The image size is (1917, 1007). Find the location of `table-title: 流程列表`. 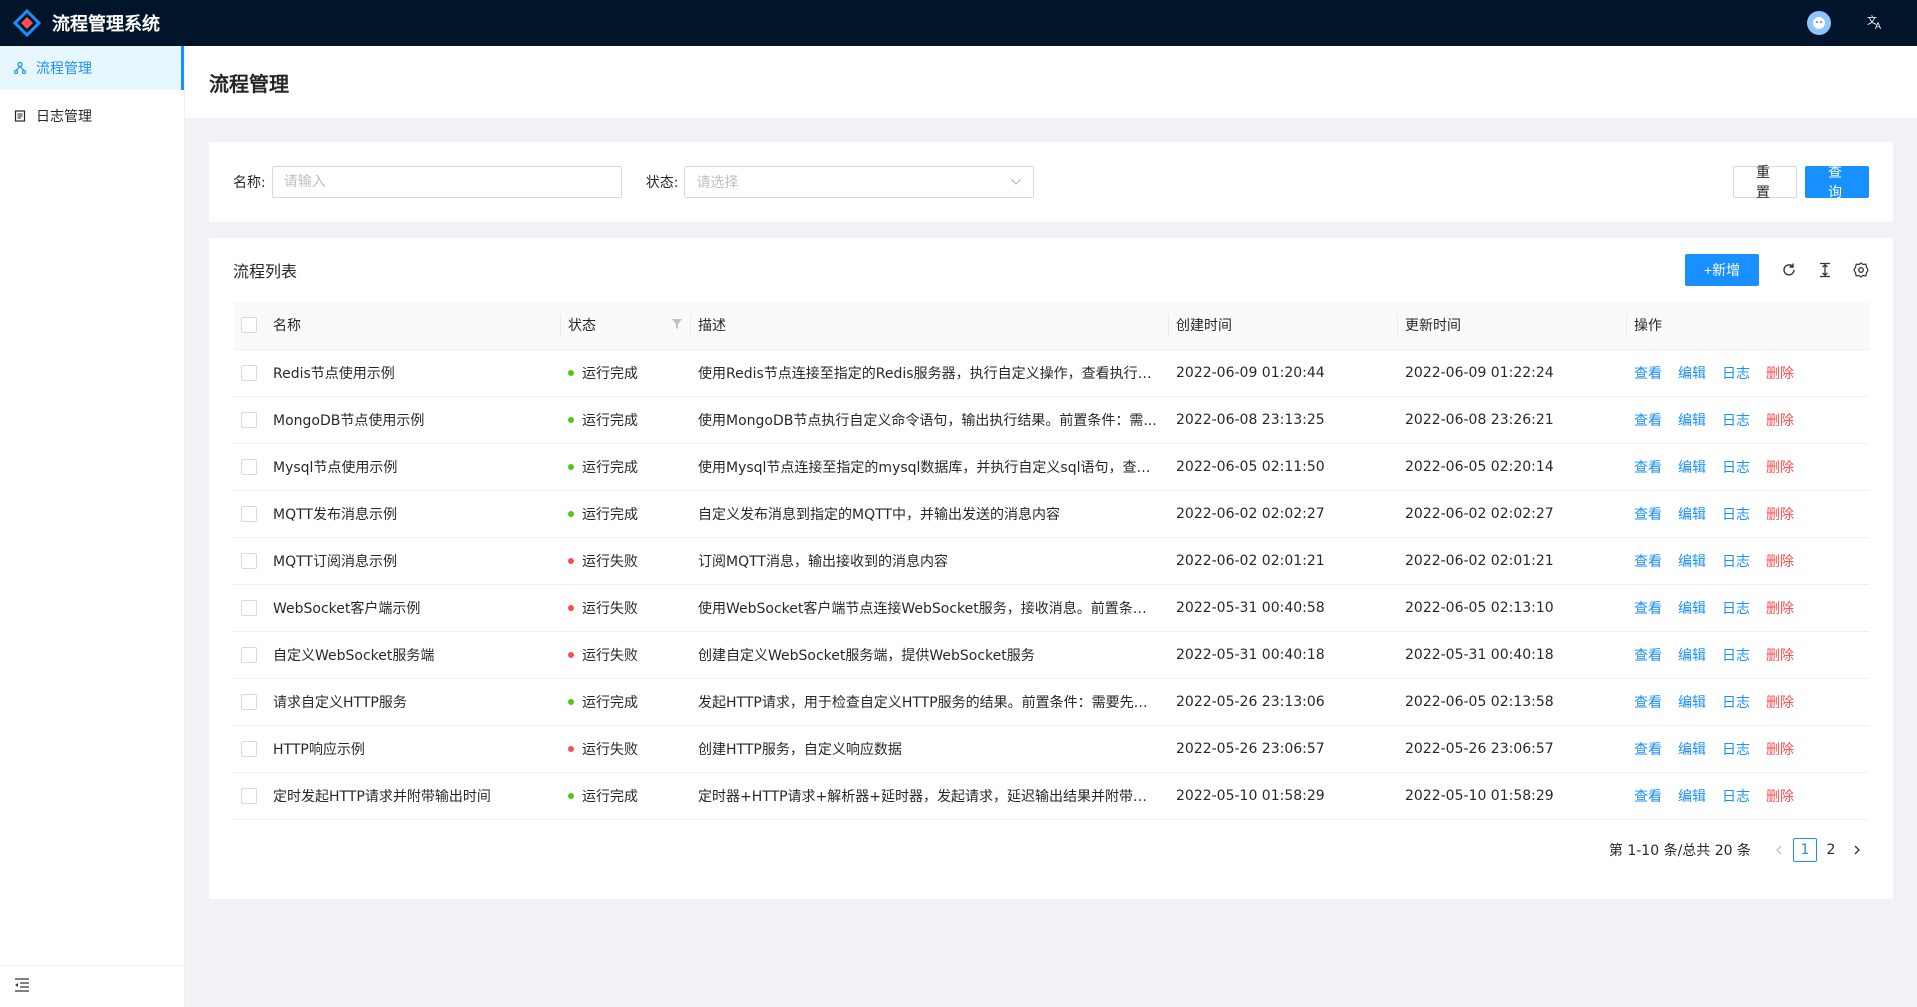

table-title: 流程列表 is located at coordinates (265, 271).